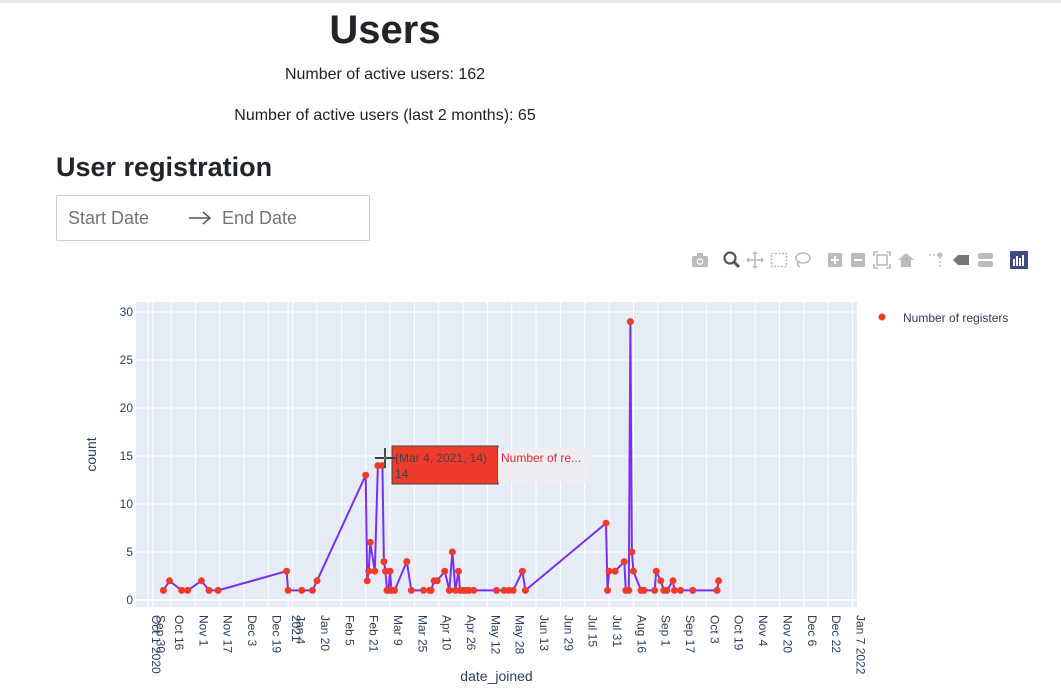 The height and width of the screenshot is (700, 1061). I want to click on spike-lines-icon, so click(936, 260).